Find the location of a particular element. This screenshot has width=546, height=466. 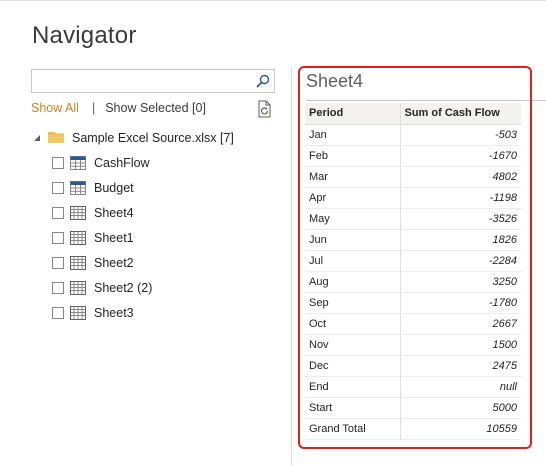

table-row: Nov 1500 is located at coordinates (413, 345).